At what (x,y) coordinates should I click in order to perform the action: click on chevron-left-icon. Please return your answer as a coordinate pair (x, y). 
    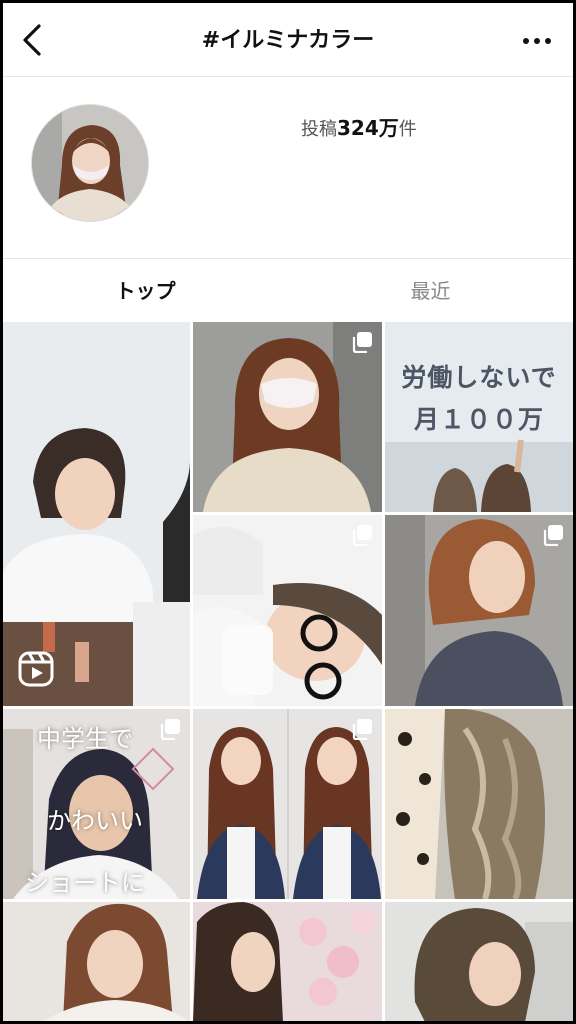
    Looking at the image, I should click on (32, 40).